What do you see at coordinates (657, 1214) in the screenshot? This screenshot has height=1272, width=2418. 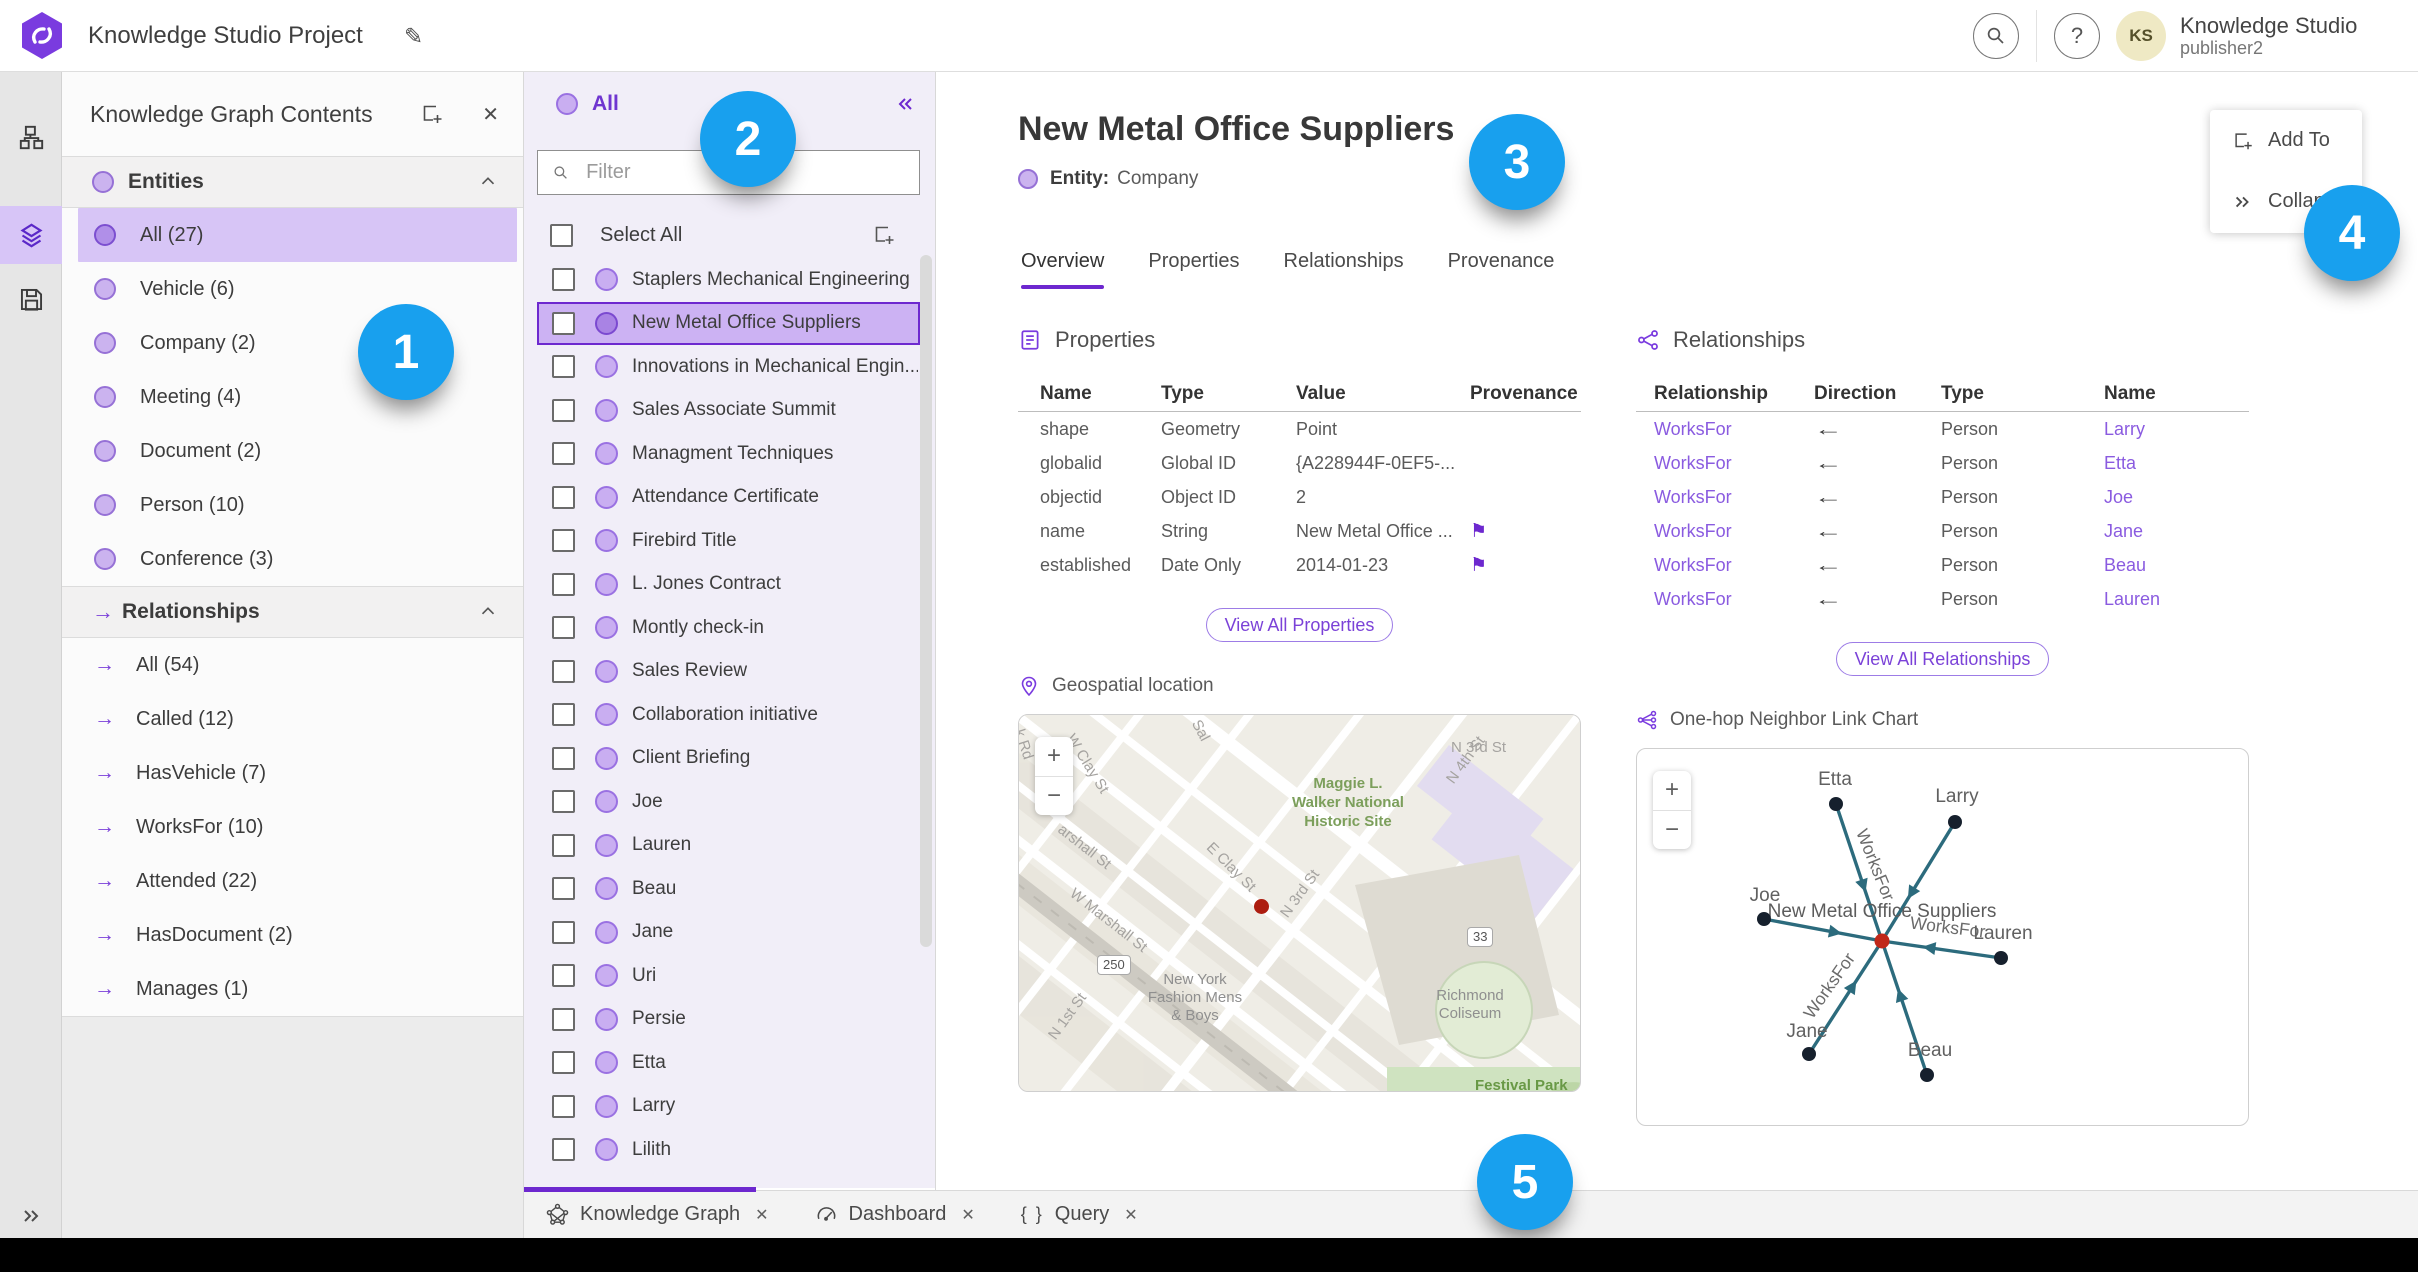 I see `tab-knowledge-graph: Knowledge Graph ✕` at bounding box center [657, 1214].